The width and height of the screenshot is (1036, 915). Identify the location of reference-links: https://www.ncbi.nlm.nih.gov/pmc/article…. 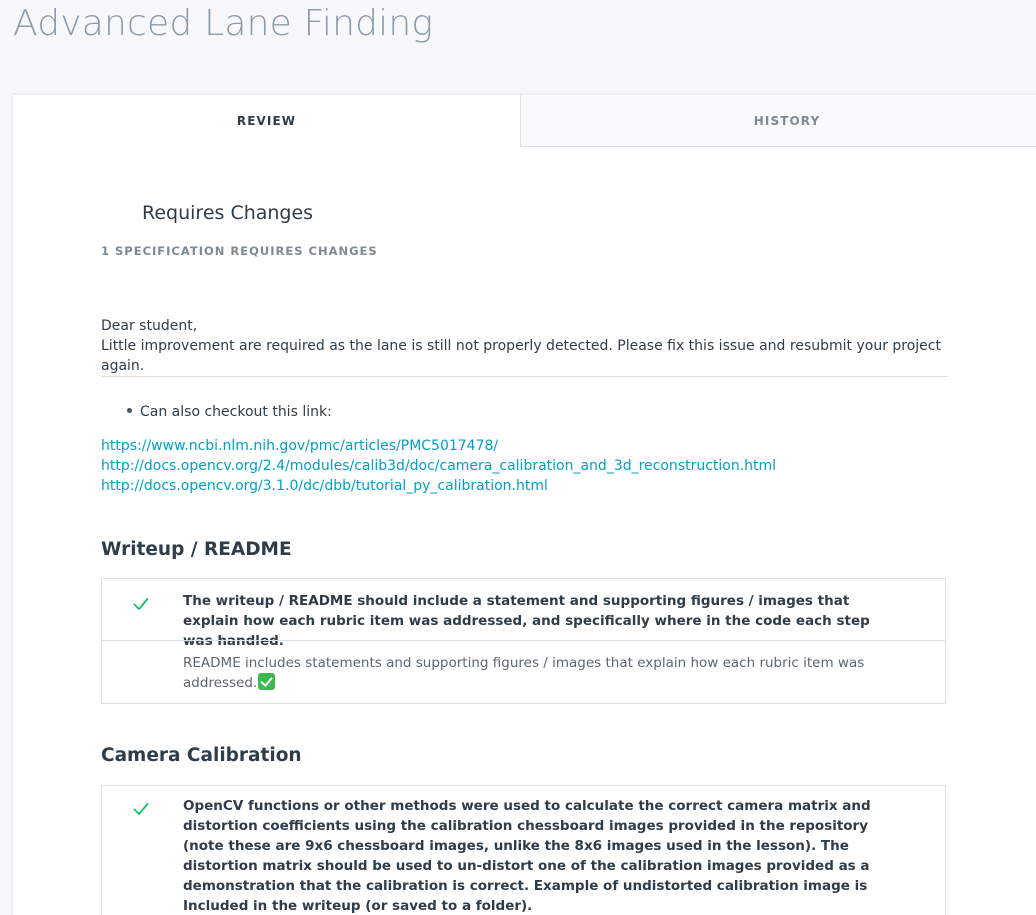
(438, 466).